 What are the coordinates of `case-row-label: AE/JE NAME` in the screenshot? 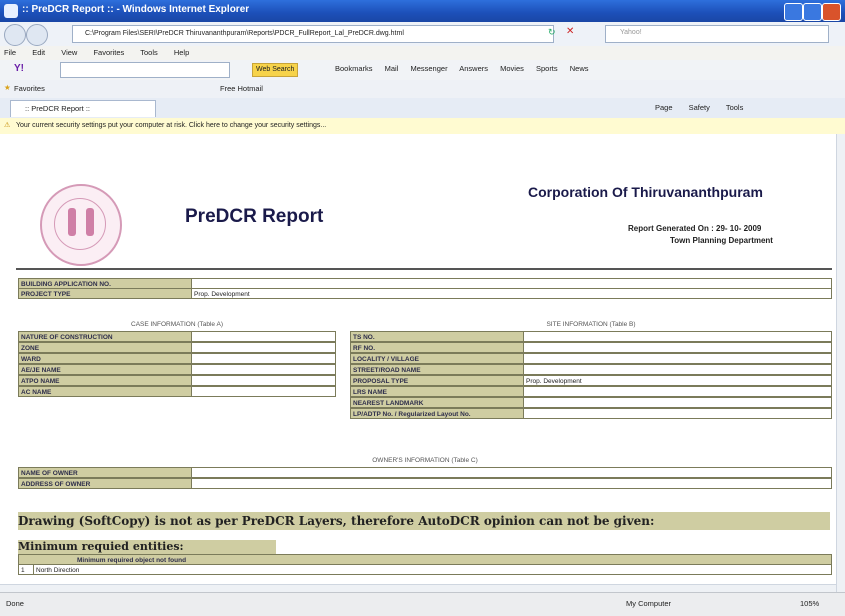 It's located at (105, 369).